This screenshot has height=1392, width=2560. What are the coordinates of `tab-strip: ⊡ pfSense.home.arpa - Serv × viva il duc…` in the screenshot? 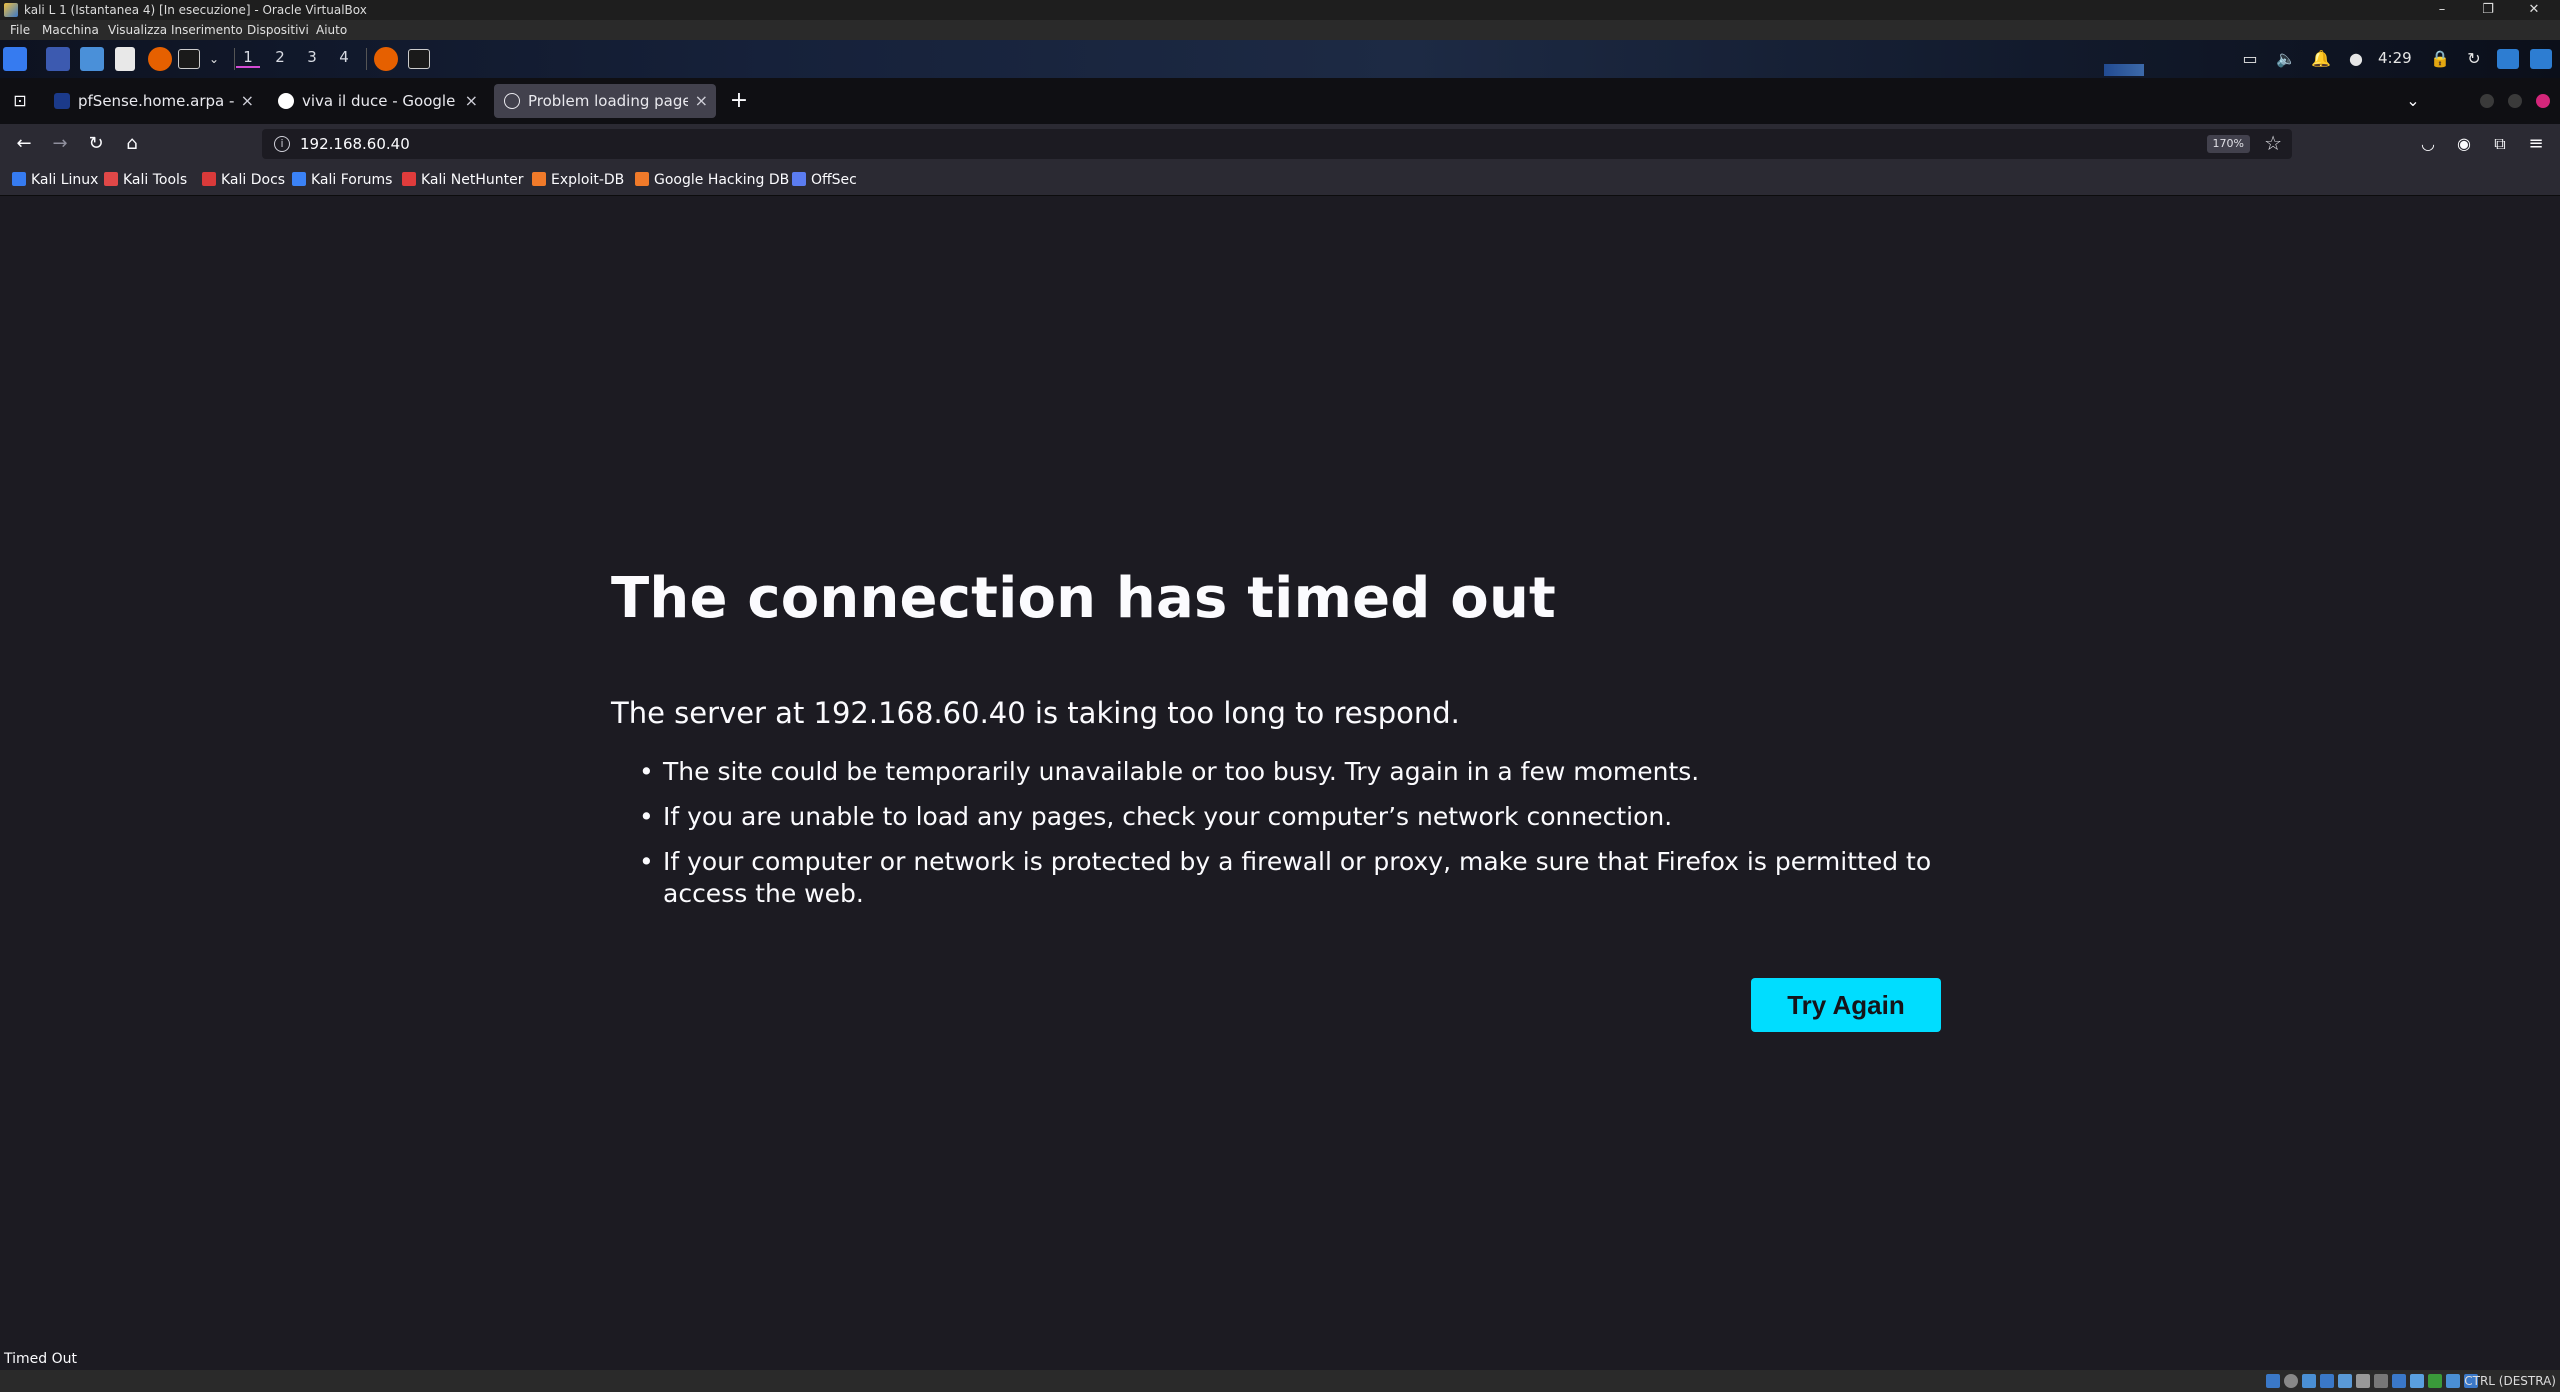 It's located at (1280, 101).